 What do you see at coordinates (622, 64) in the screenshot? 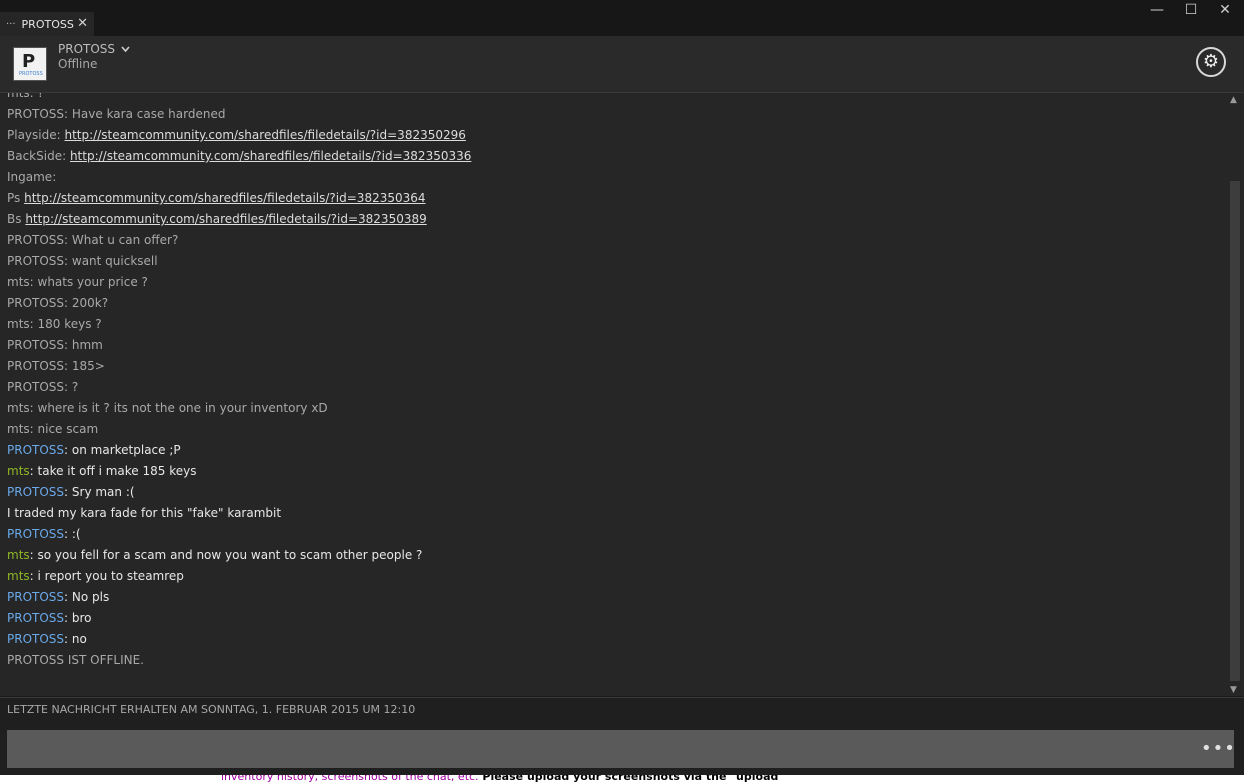
I see `friend-header: P PROTOSS PROTOSS Offline ⚙` at bounding box center [622, 64].